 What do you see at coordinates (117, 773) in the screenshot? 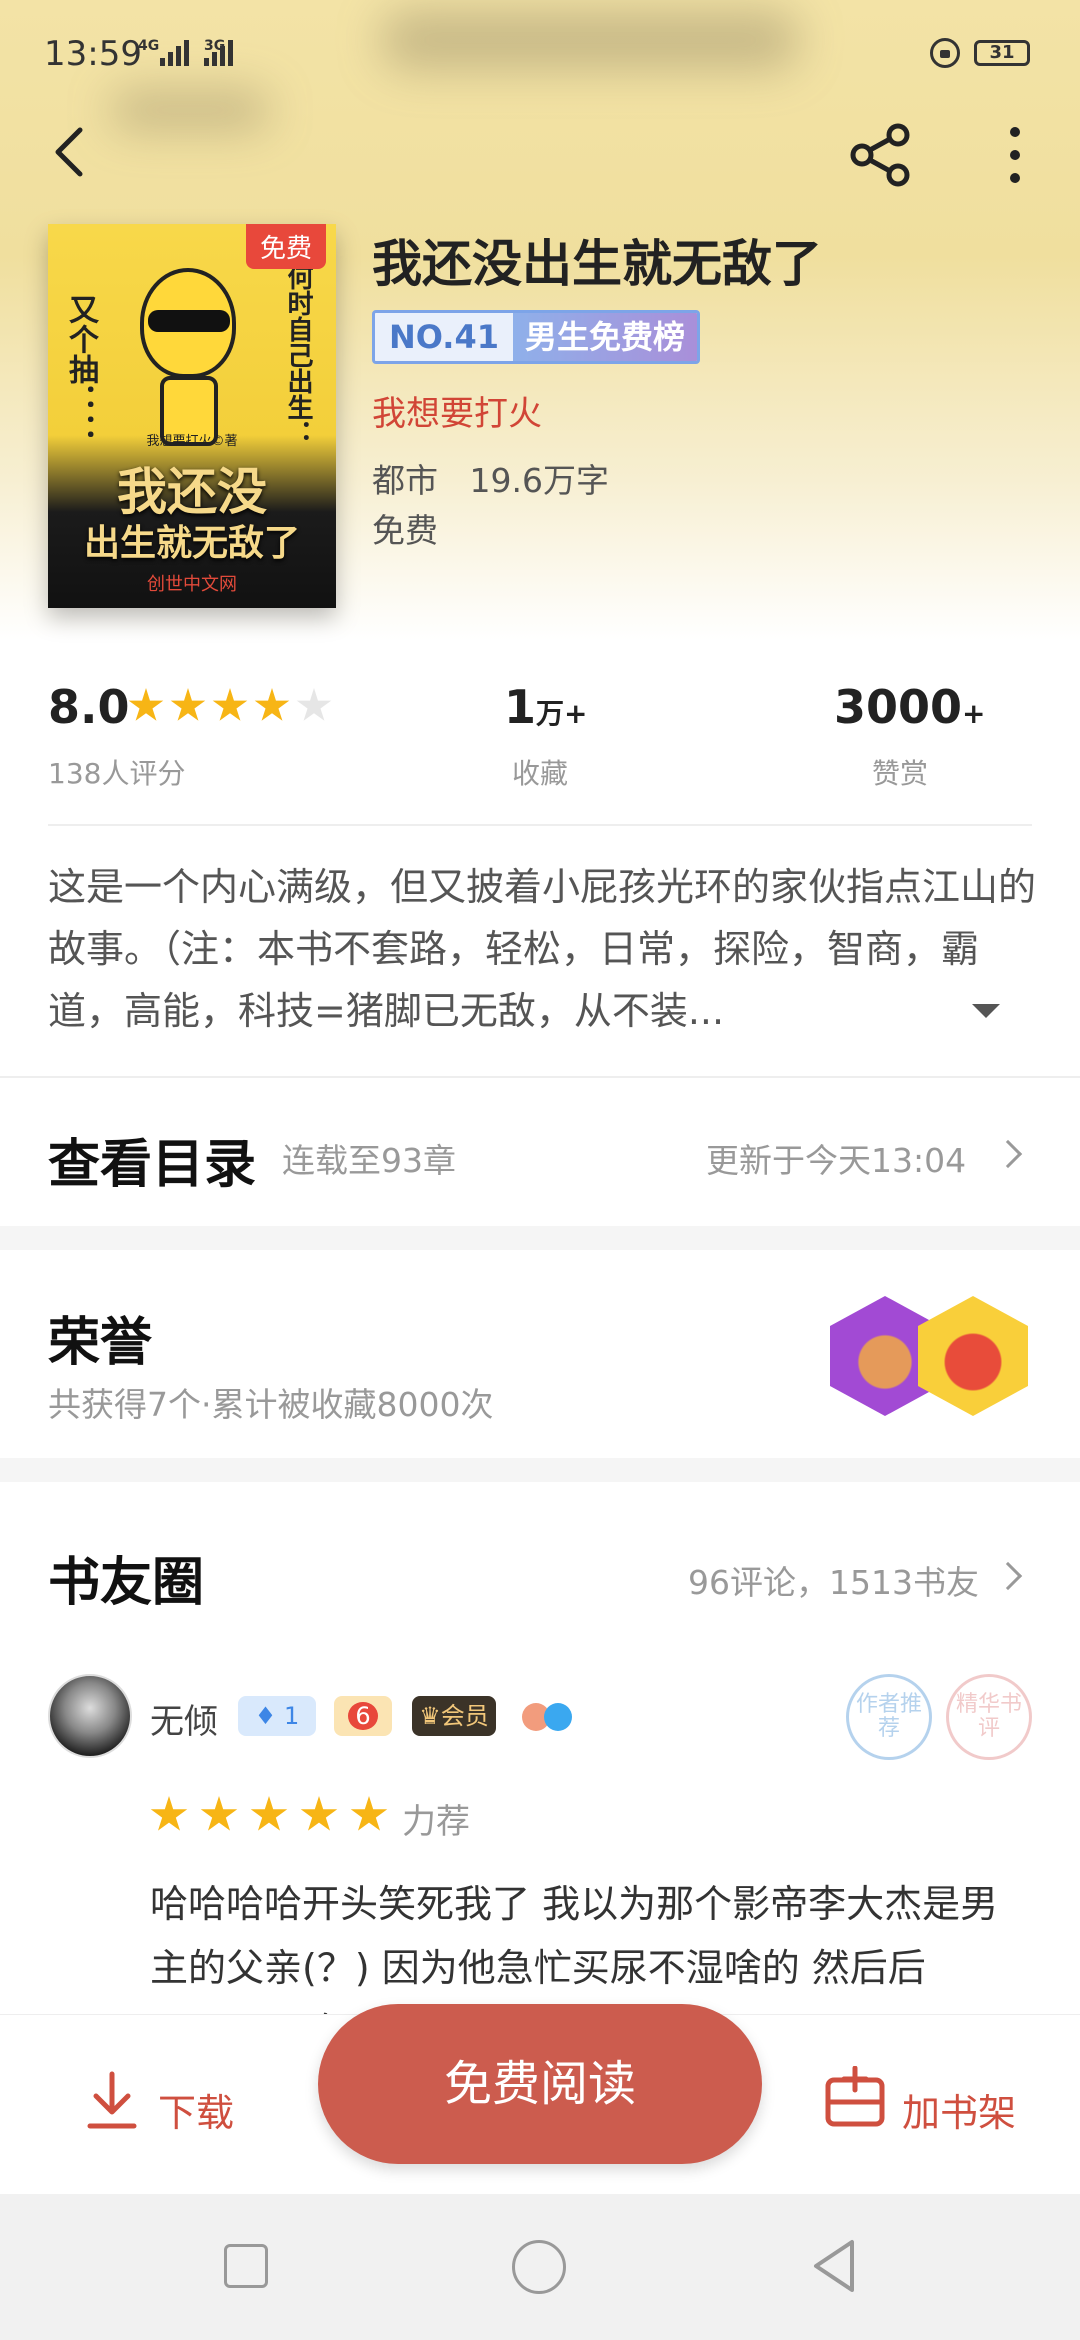
I see `rating-count: 138人评分` at bounding box center [117, 773].